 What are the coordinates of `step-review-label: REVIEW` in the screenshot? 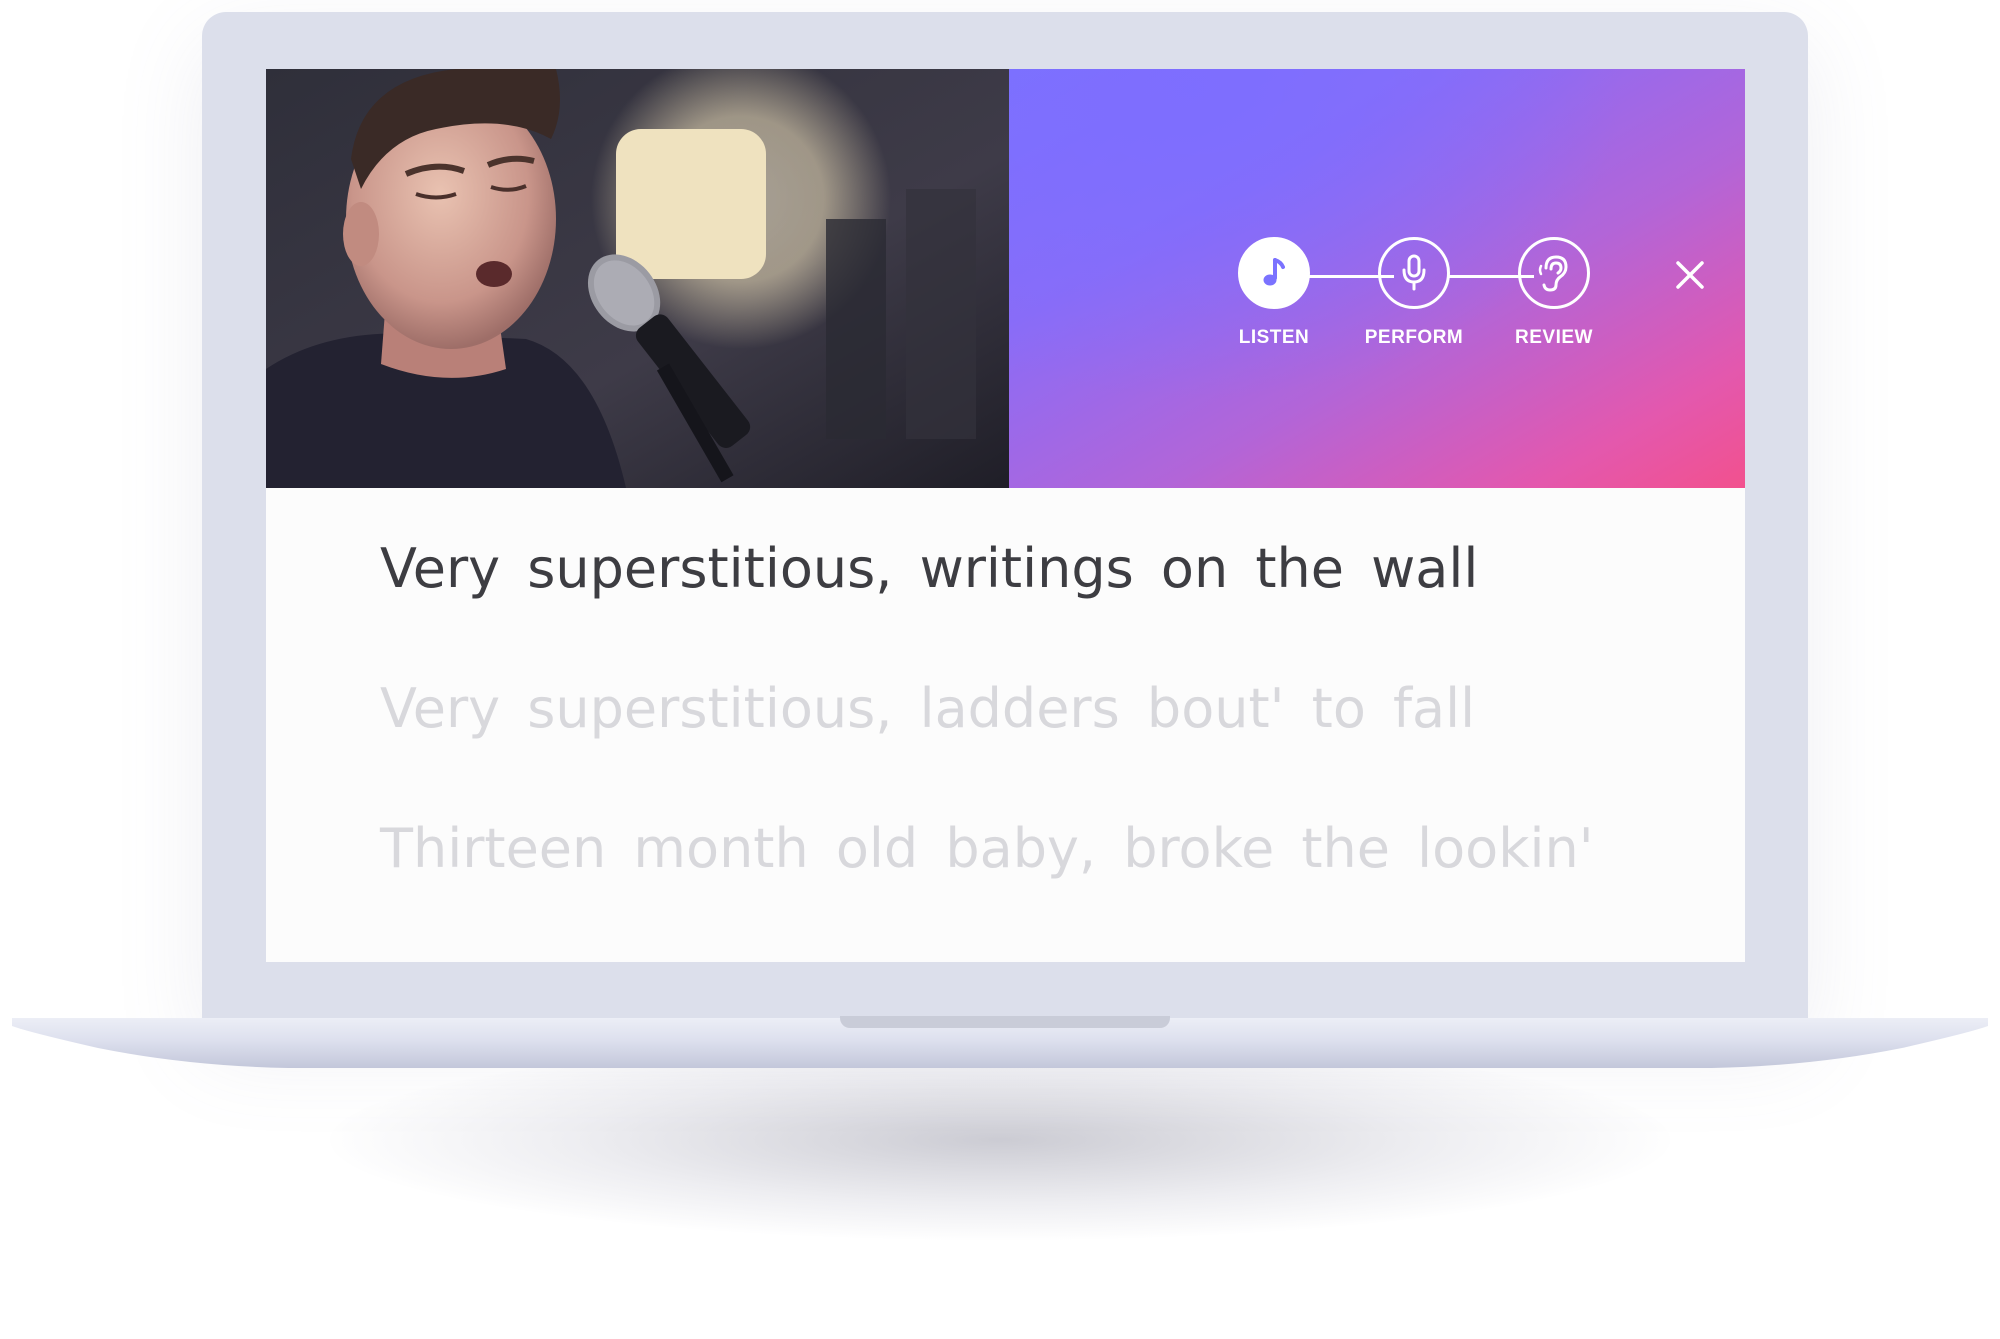 It's located at (1554, 337).